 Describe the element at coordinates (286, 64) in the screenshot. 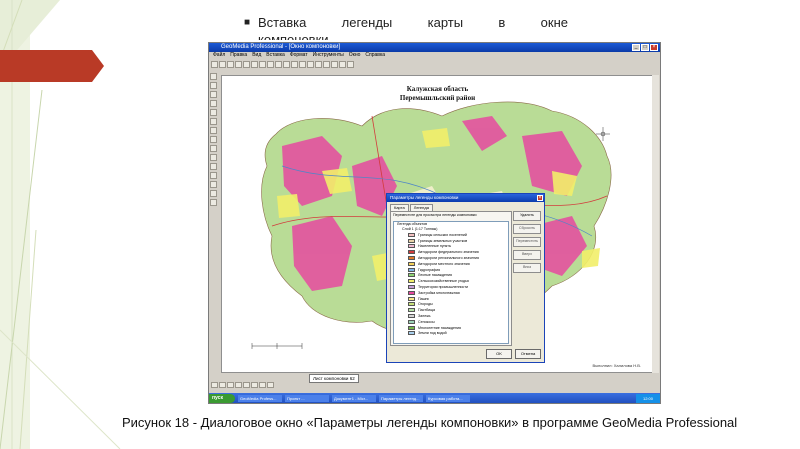

I see `zoom-in-icon` at that location.